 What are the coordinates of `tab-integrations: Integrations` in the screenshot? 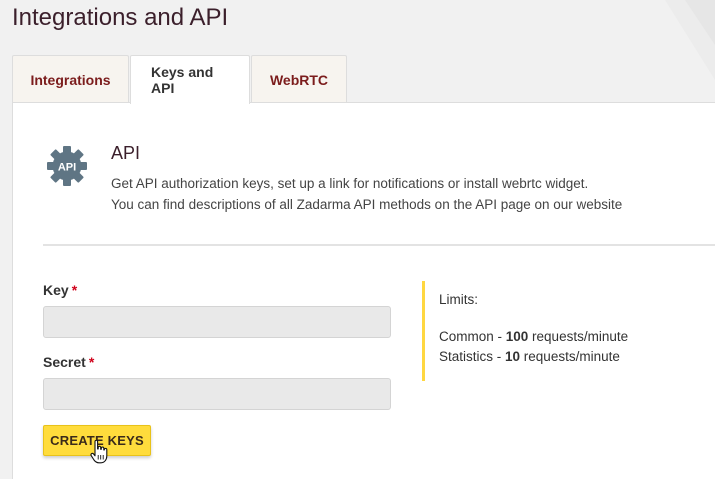 It's located at (70, 79).